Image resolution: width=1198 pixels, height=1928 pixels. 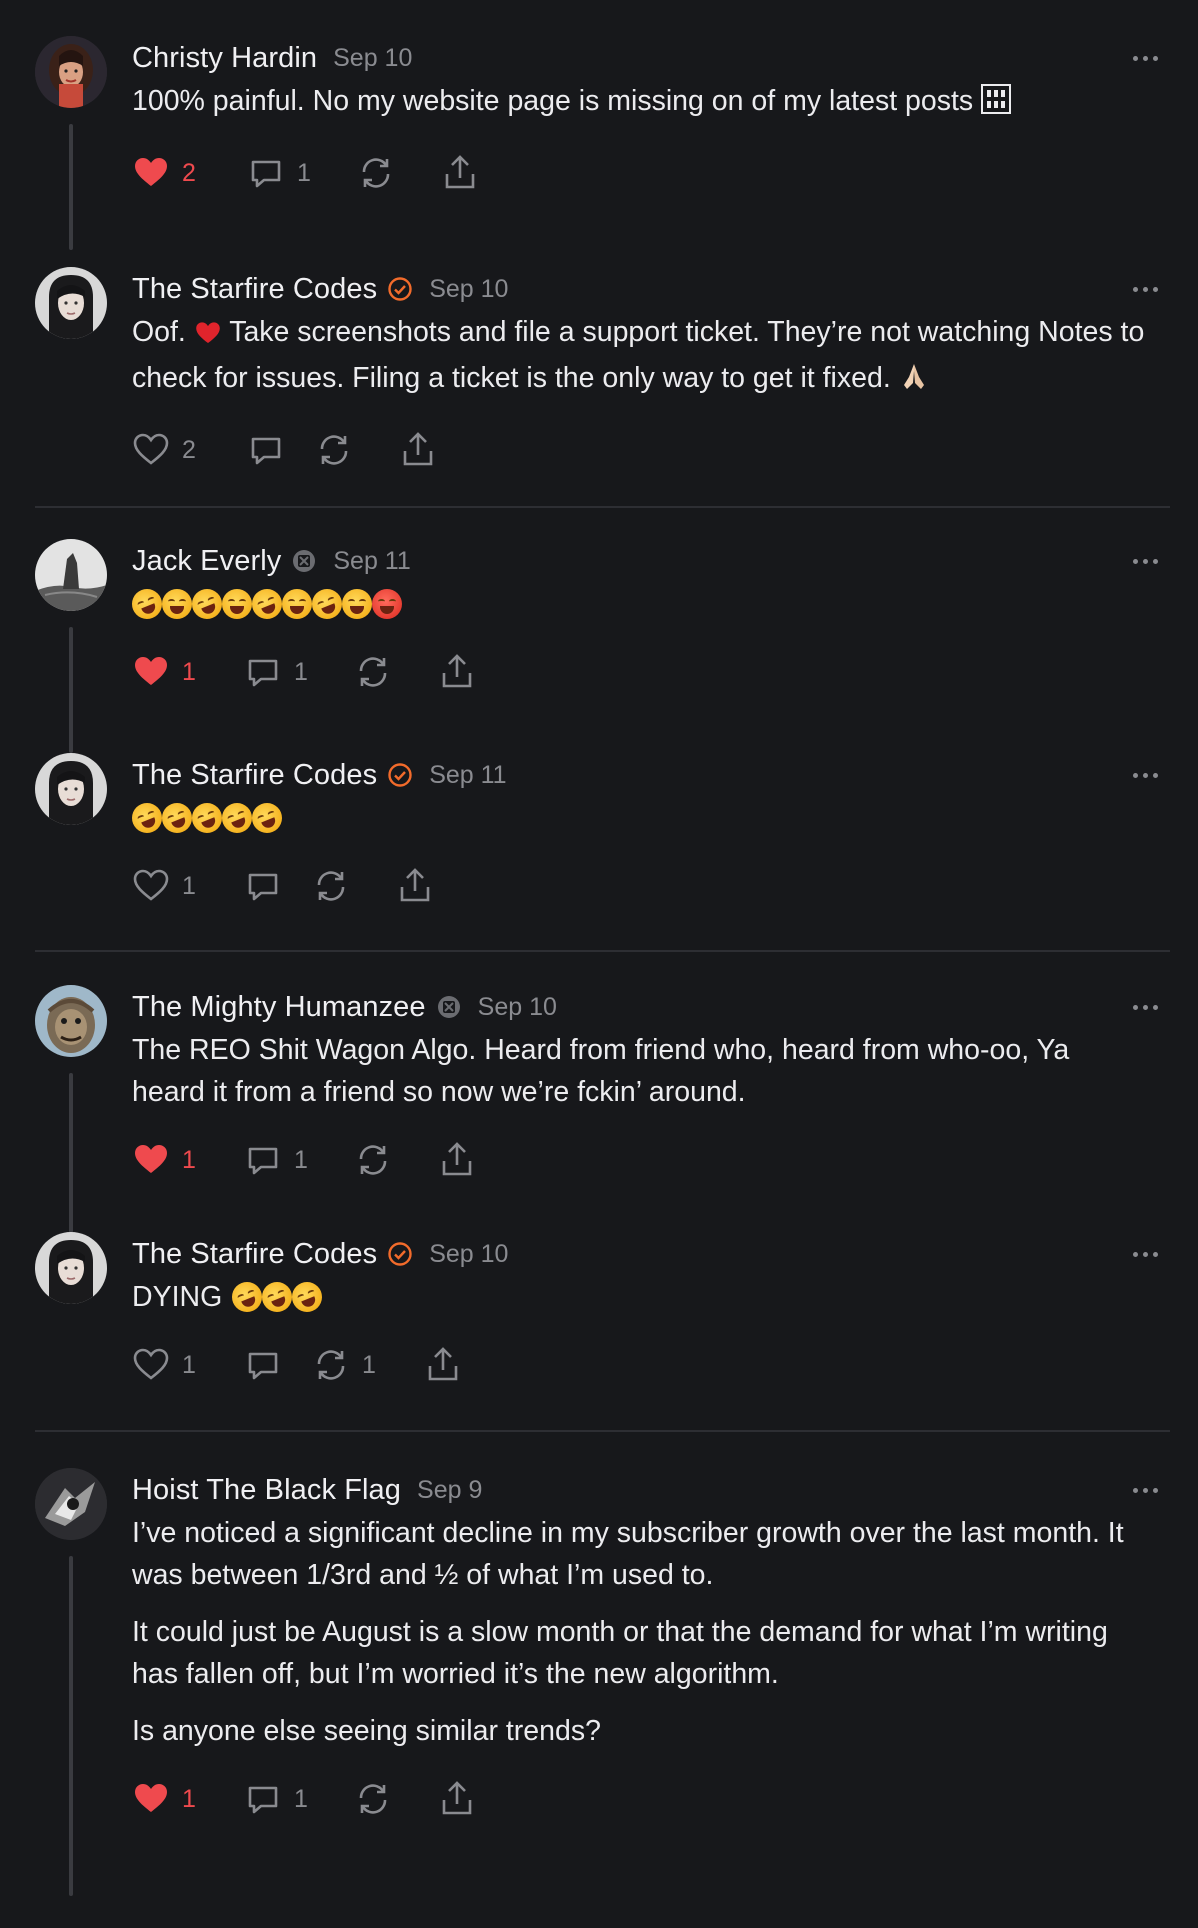 What do you see at coordinates (279, 1007) in the screenshot?
I see `author-name: The Mighty Humanzee` at bounding box center [279, 1007].